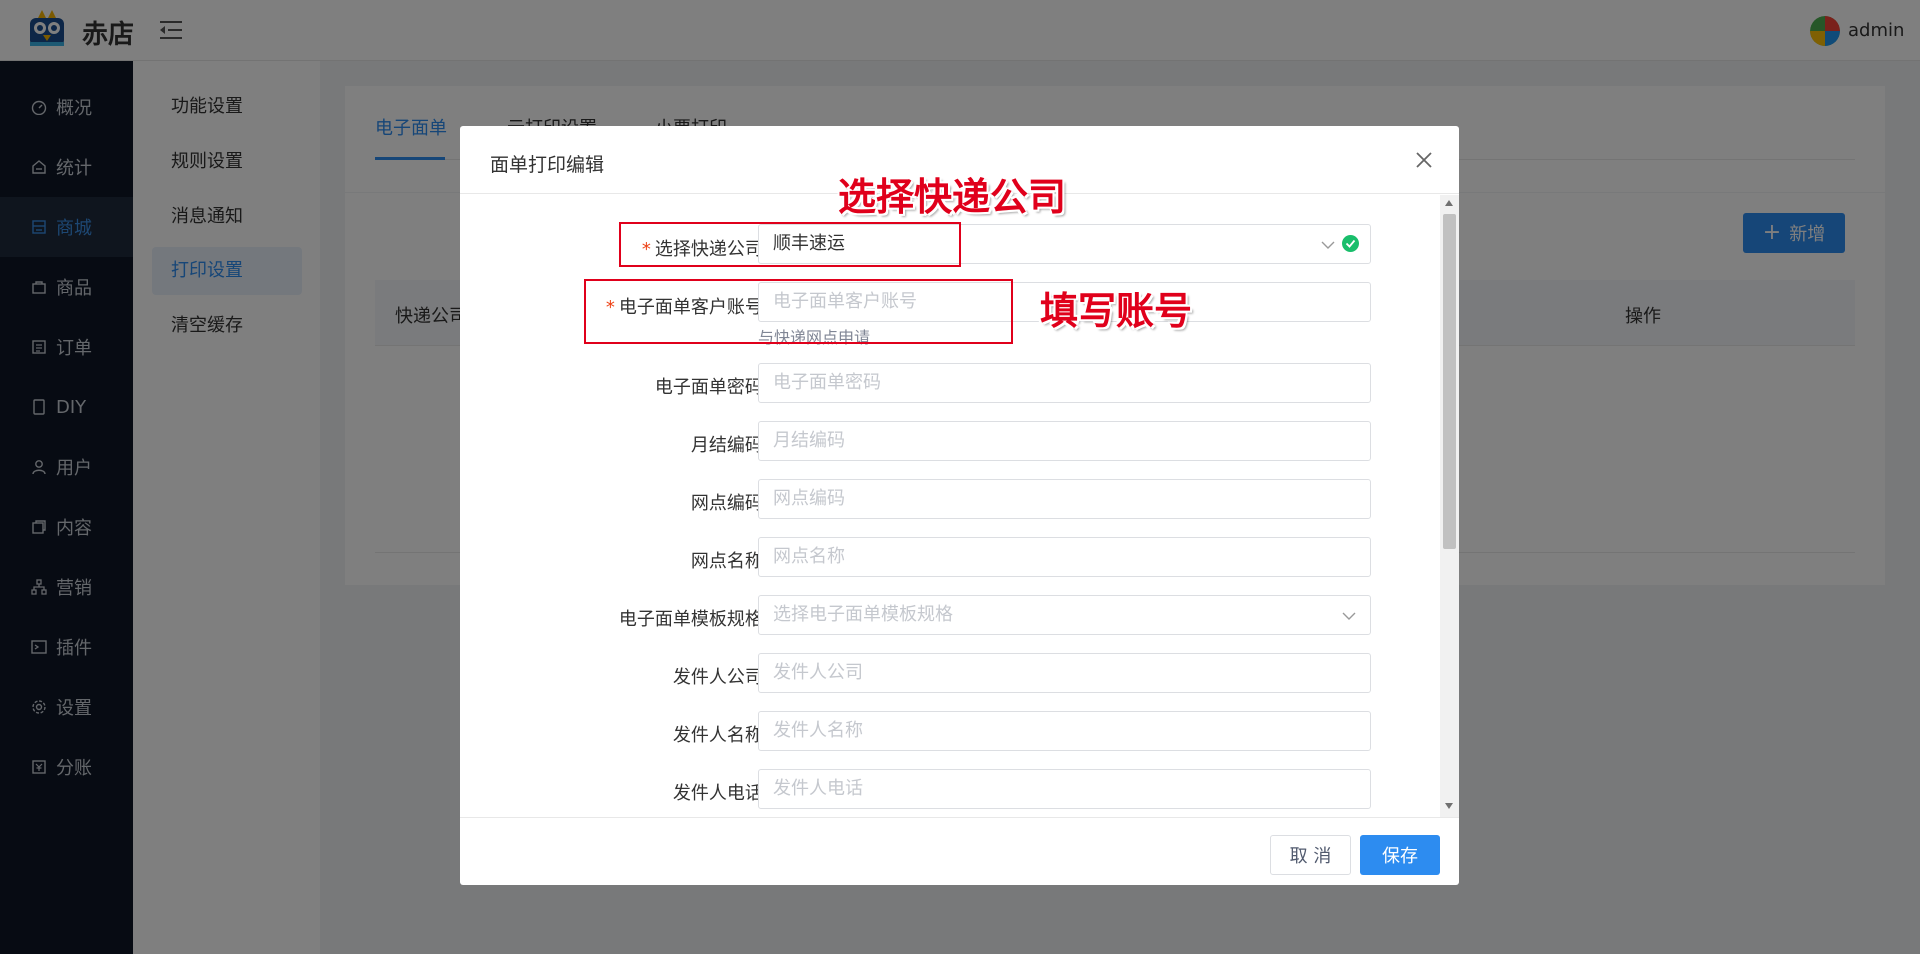  What do you see at coordinates (1064, 441) in the screenshot?
I see `monthly-code-input: 月结编码` at bounding box center [1064, 441].